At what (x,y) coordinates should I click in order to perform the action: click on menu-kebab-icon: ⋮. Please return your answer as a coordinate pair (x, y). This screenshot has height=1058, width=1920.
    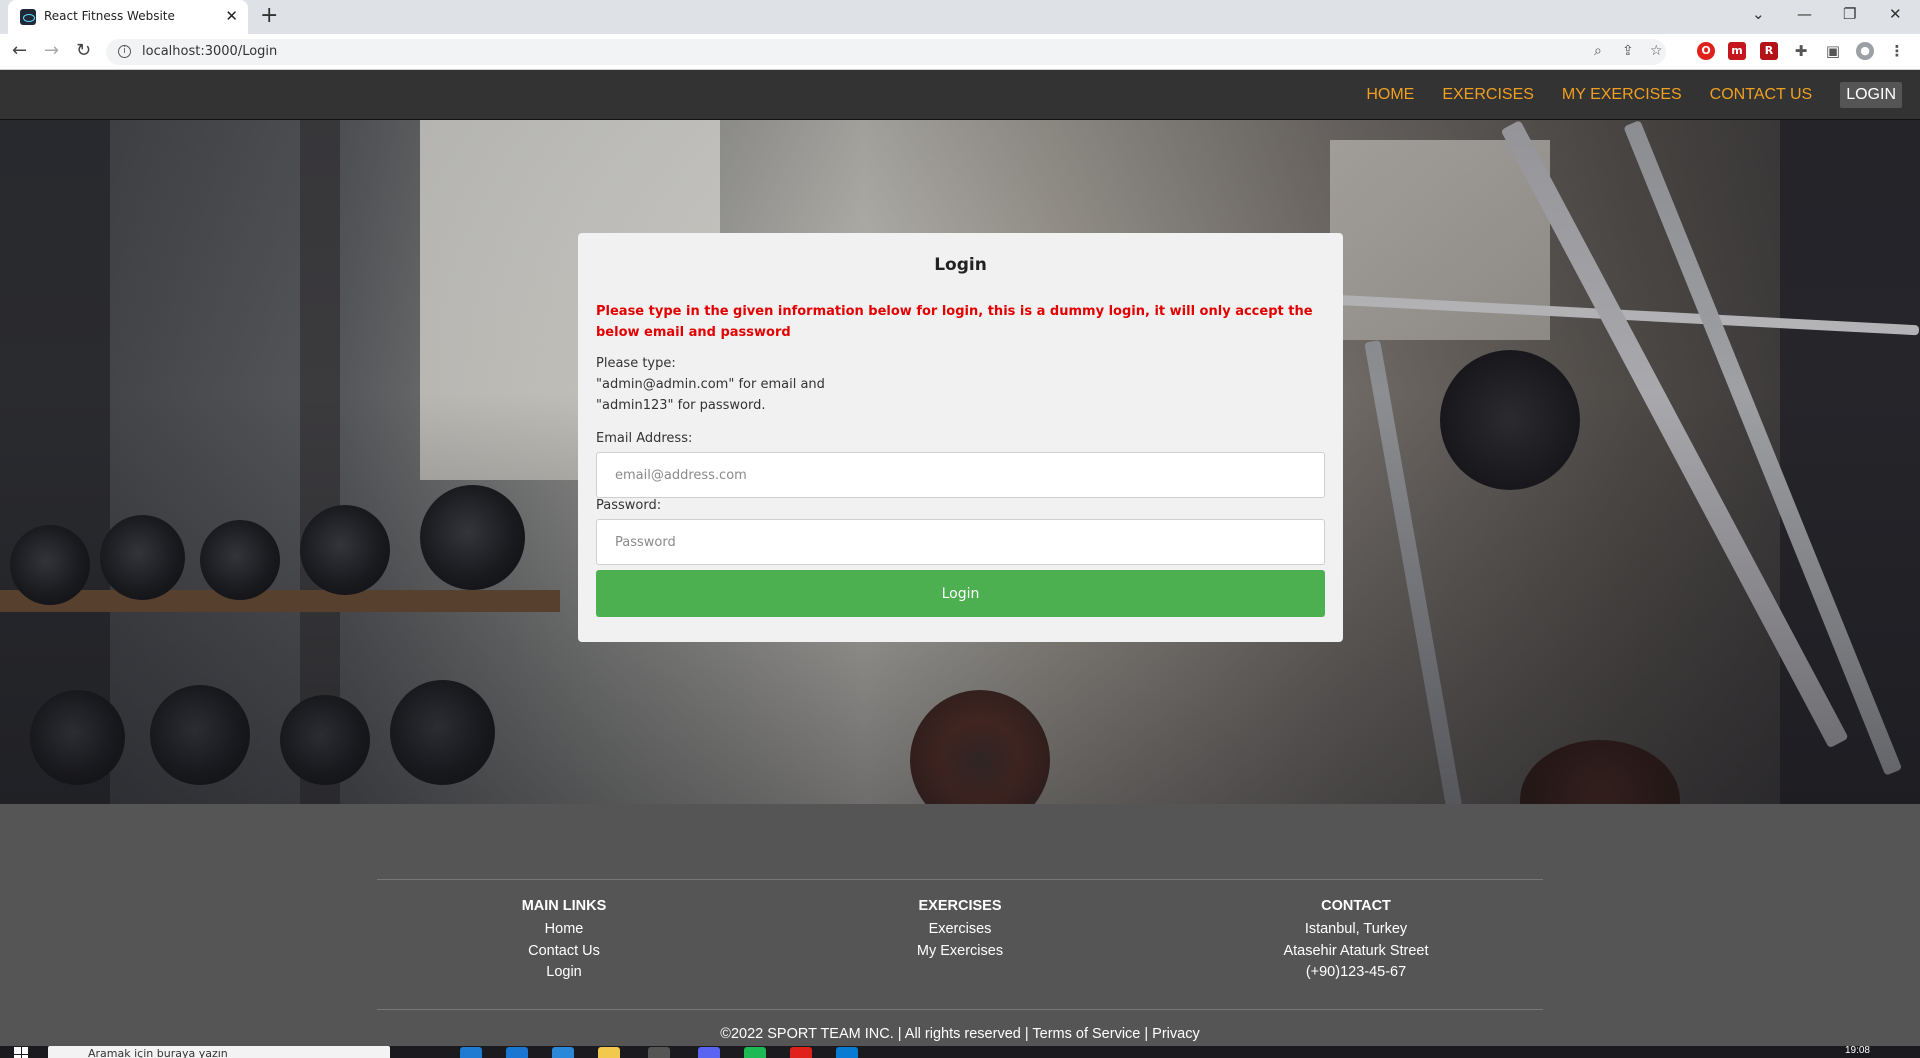
    Looking at the image, I should click on (1897, 51).